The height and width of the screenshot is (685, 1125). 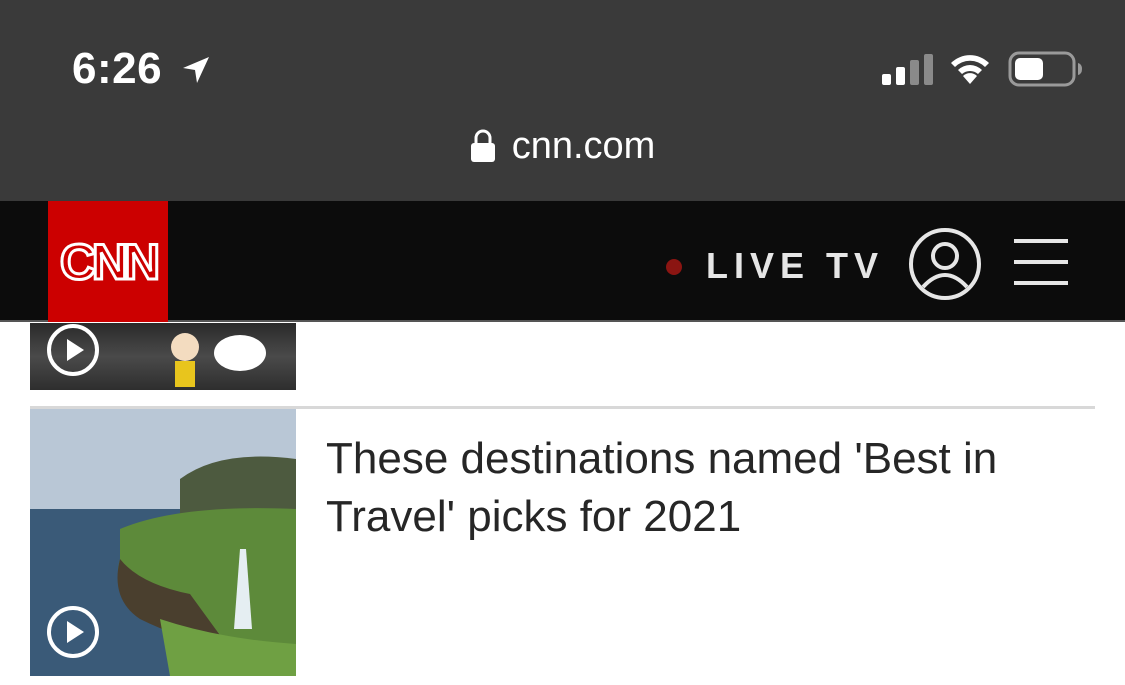 I want to click on live-tv-link: LIVE TV, so click(x=795, y=266).